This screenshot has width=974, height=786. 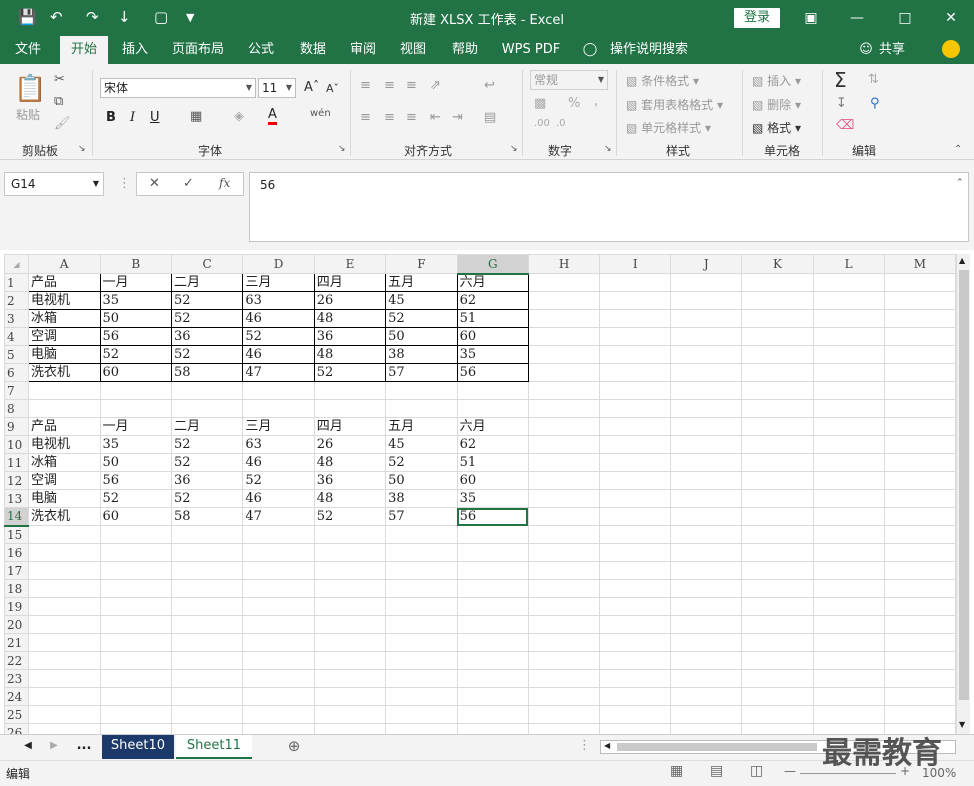 What do you see at coordinates (848, 372) in the screenshot?
I see `cell-l6` at bounding box center [848, 372].